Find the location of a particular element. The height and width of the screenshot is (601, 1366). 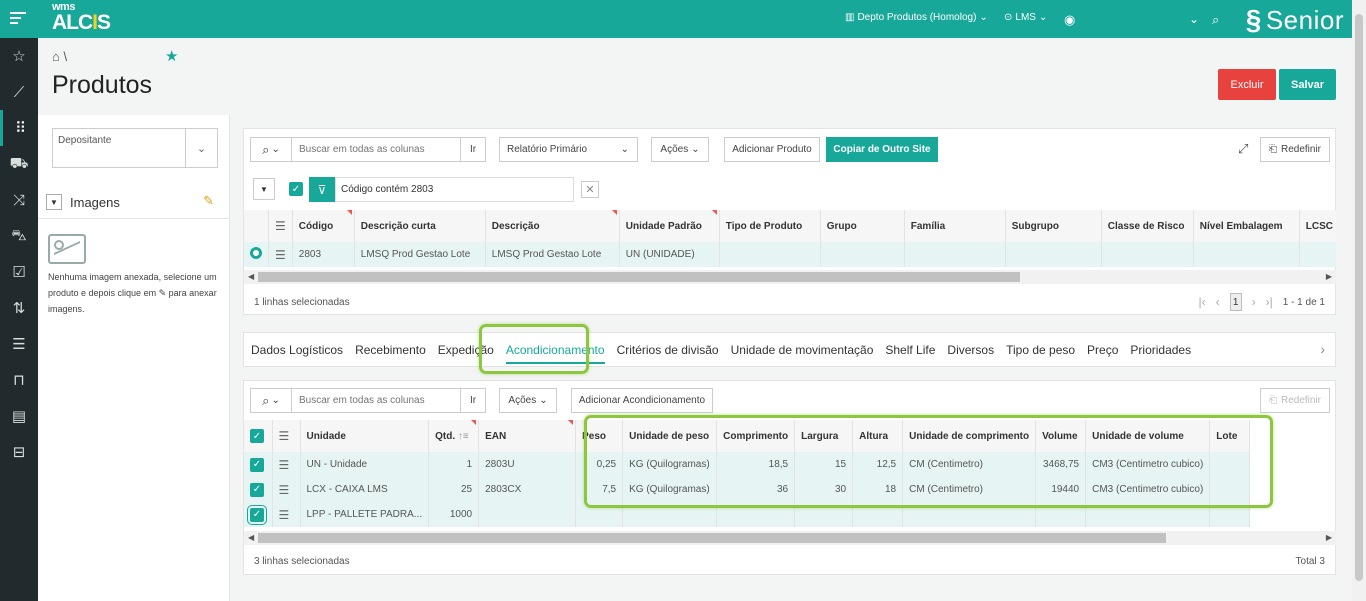

site-selector: ⊙ LMS ⌄ is located at coordinates (1025, 17).